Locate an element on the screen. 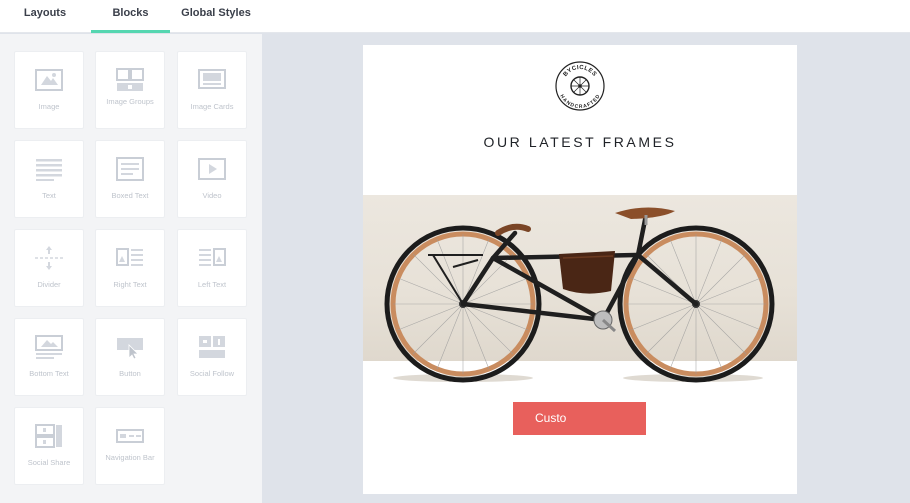  block-navigation-bar: Navigation Bar is located at coordinates (130, 446).